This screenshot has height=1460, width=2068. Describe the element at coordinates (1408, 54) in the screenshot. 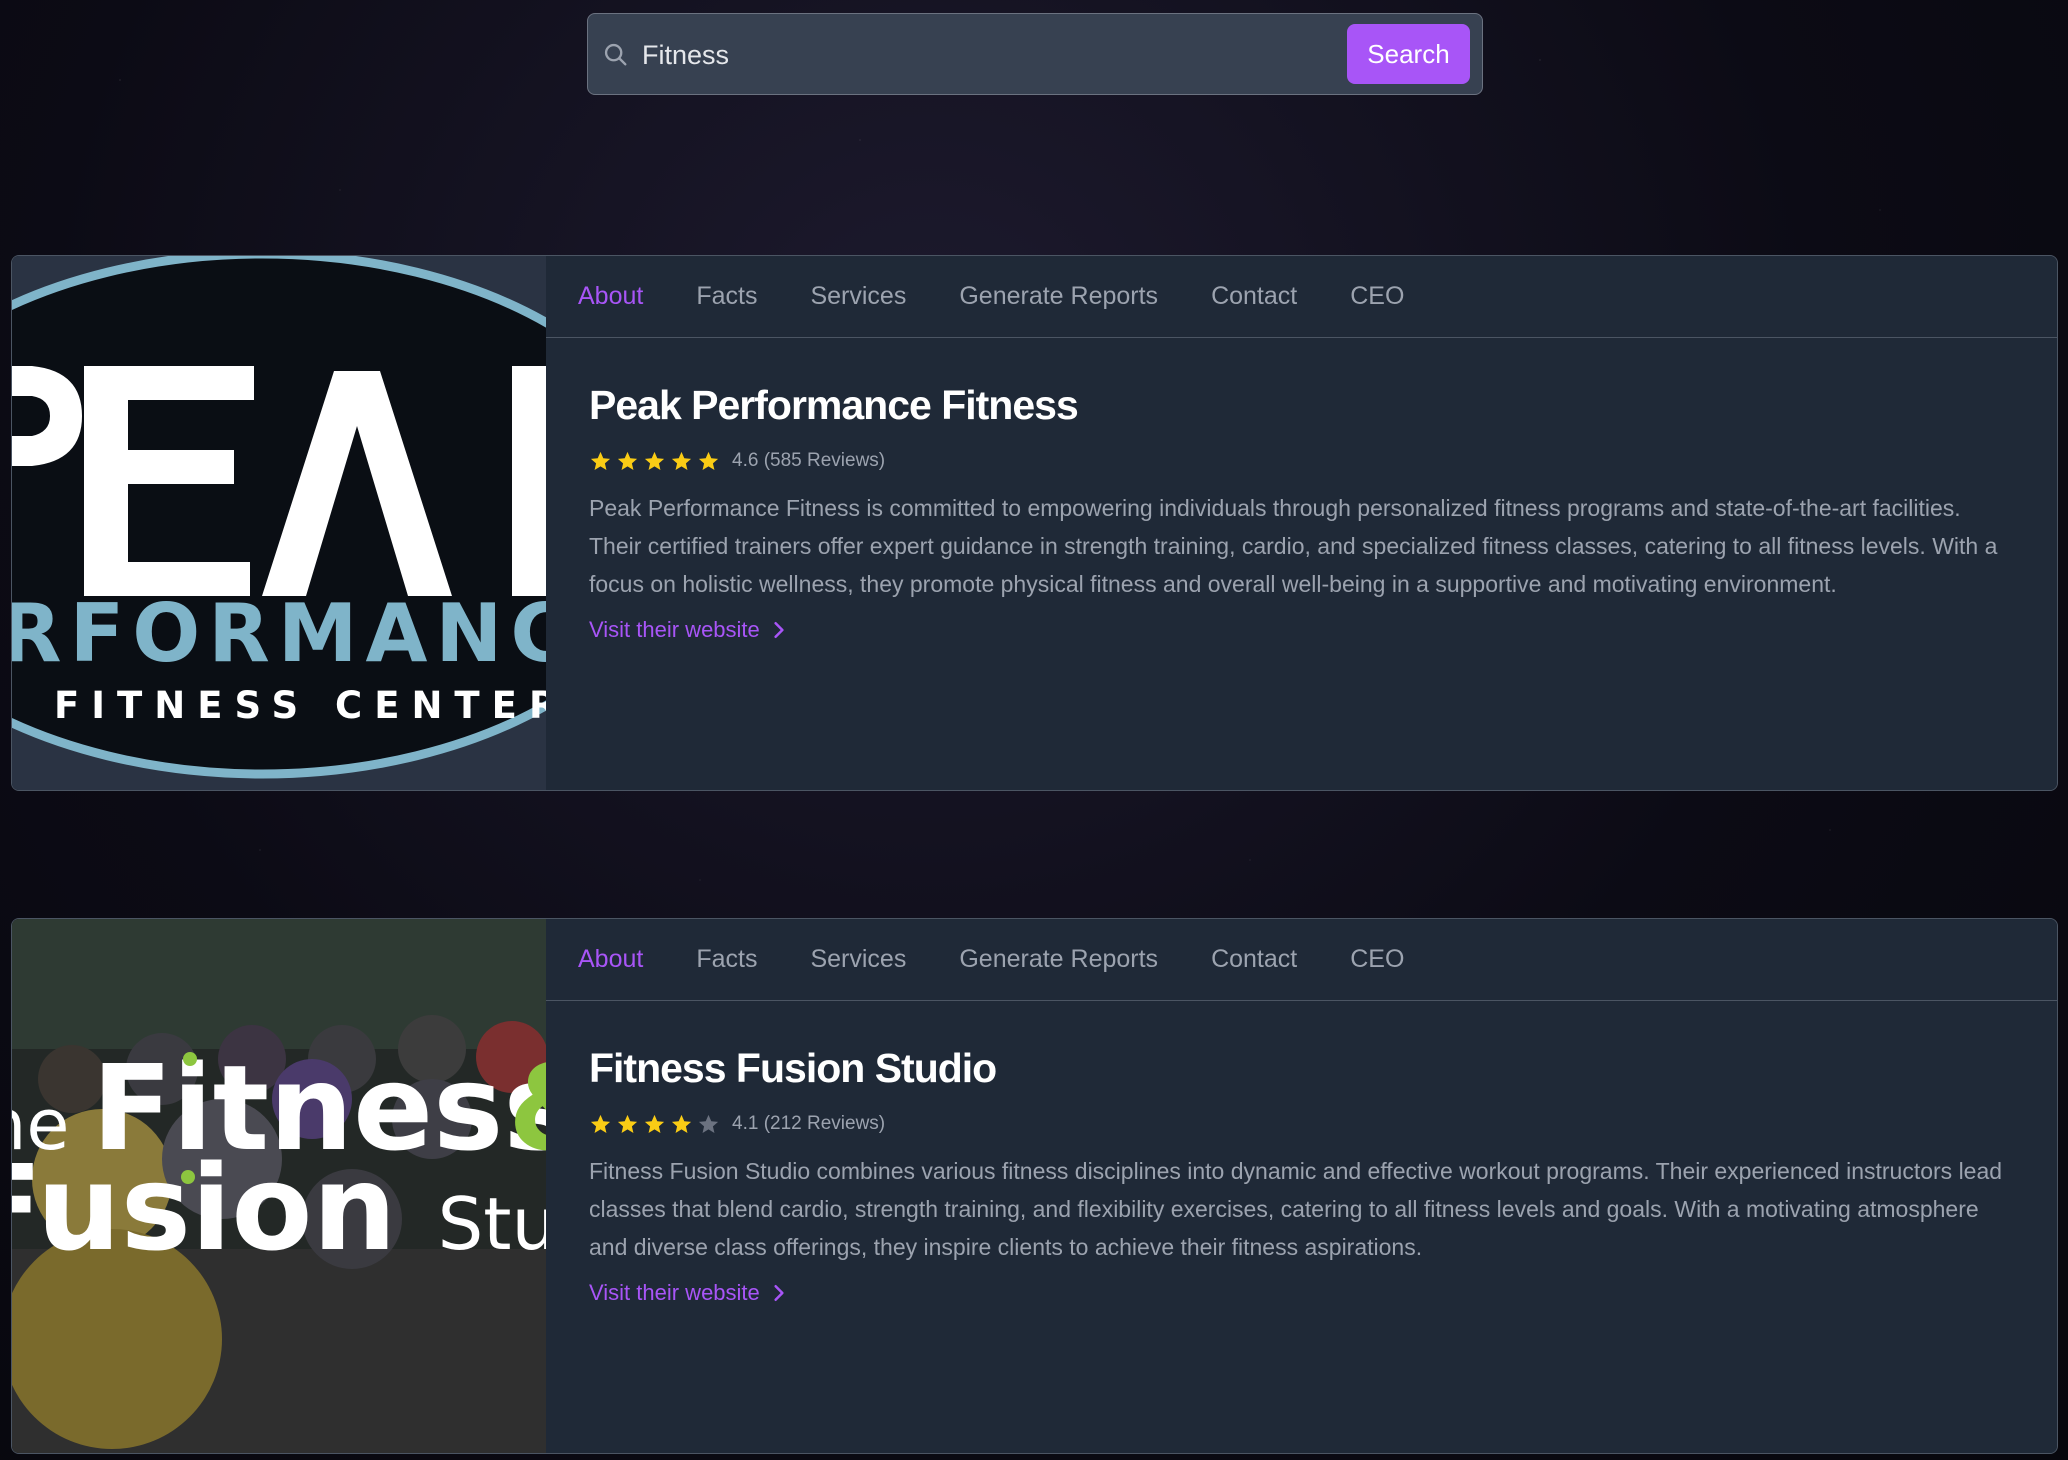

I see `search-button: Search` at that location.